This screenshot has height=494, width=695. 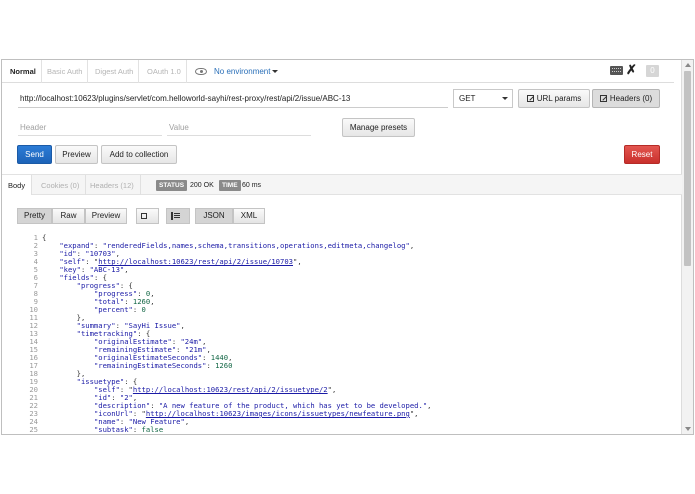 I want to click on tab-cookies: Cookies (0), so click(x=61, y=185).